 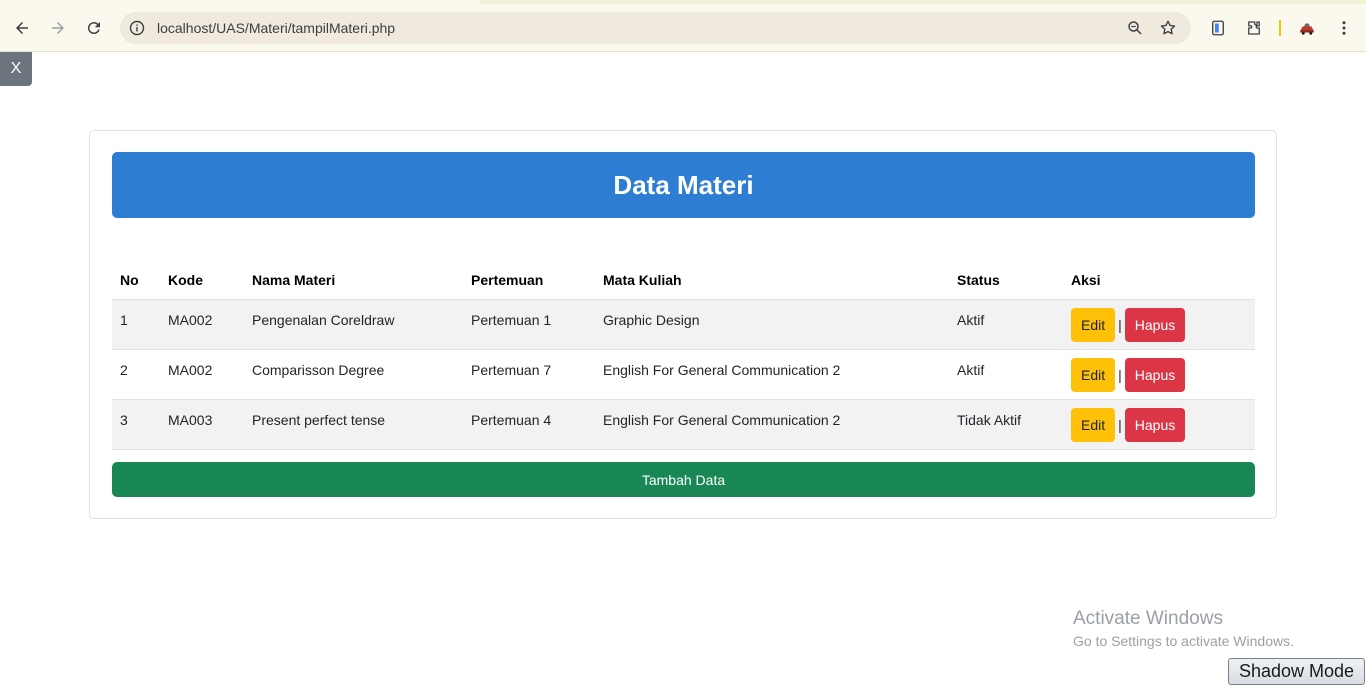 I want to click on column-header-status: Status, so click(x=1006, y=281).